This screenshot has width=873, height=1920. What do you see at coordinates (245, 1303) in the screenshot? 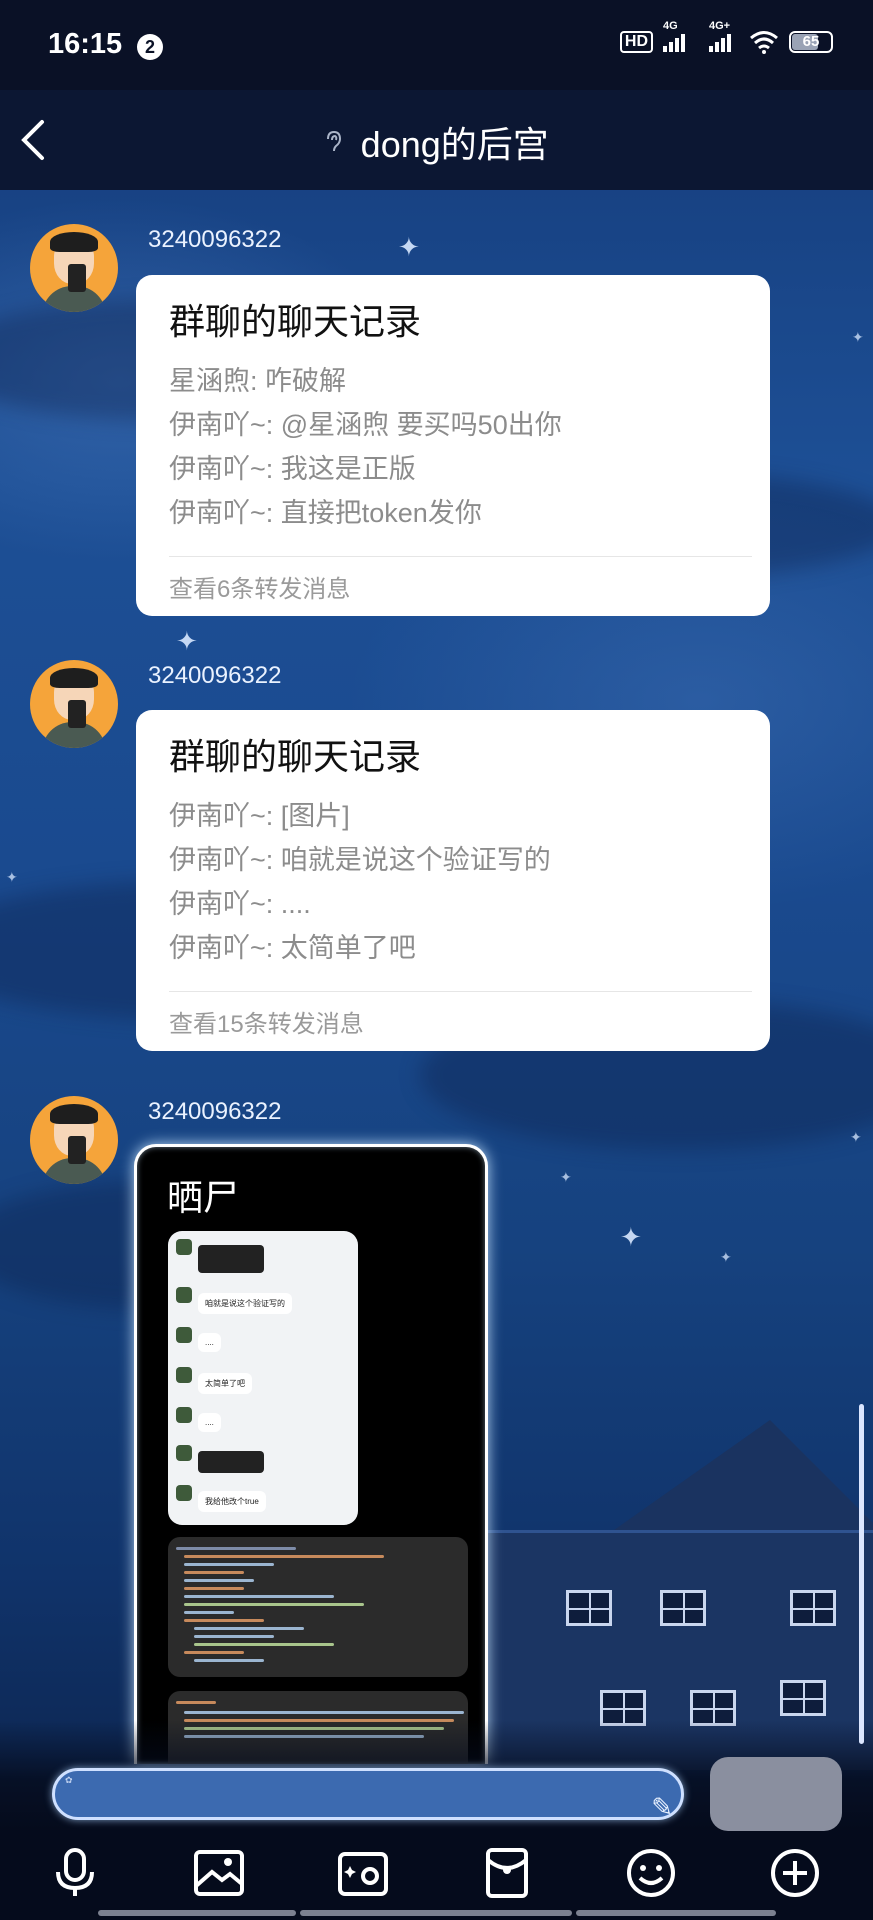
I see `mini-bubble: 咱就是说这个验证写的` at bounding box center [245, 1303].